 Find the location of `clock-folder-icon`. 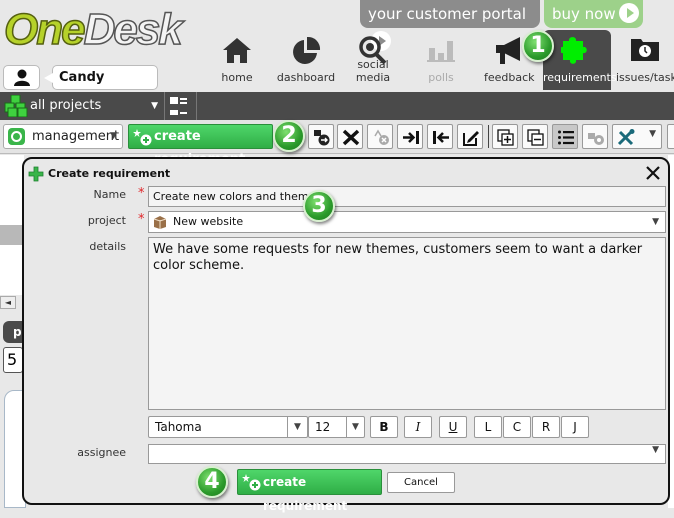

clock-folder-icon is located at coordinates (645, 50).